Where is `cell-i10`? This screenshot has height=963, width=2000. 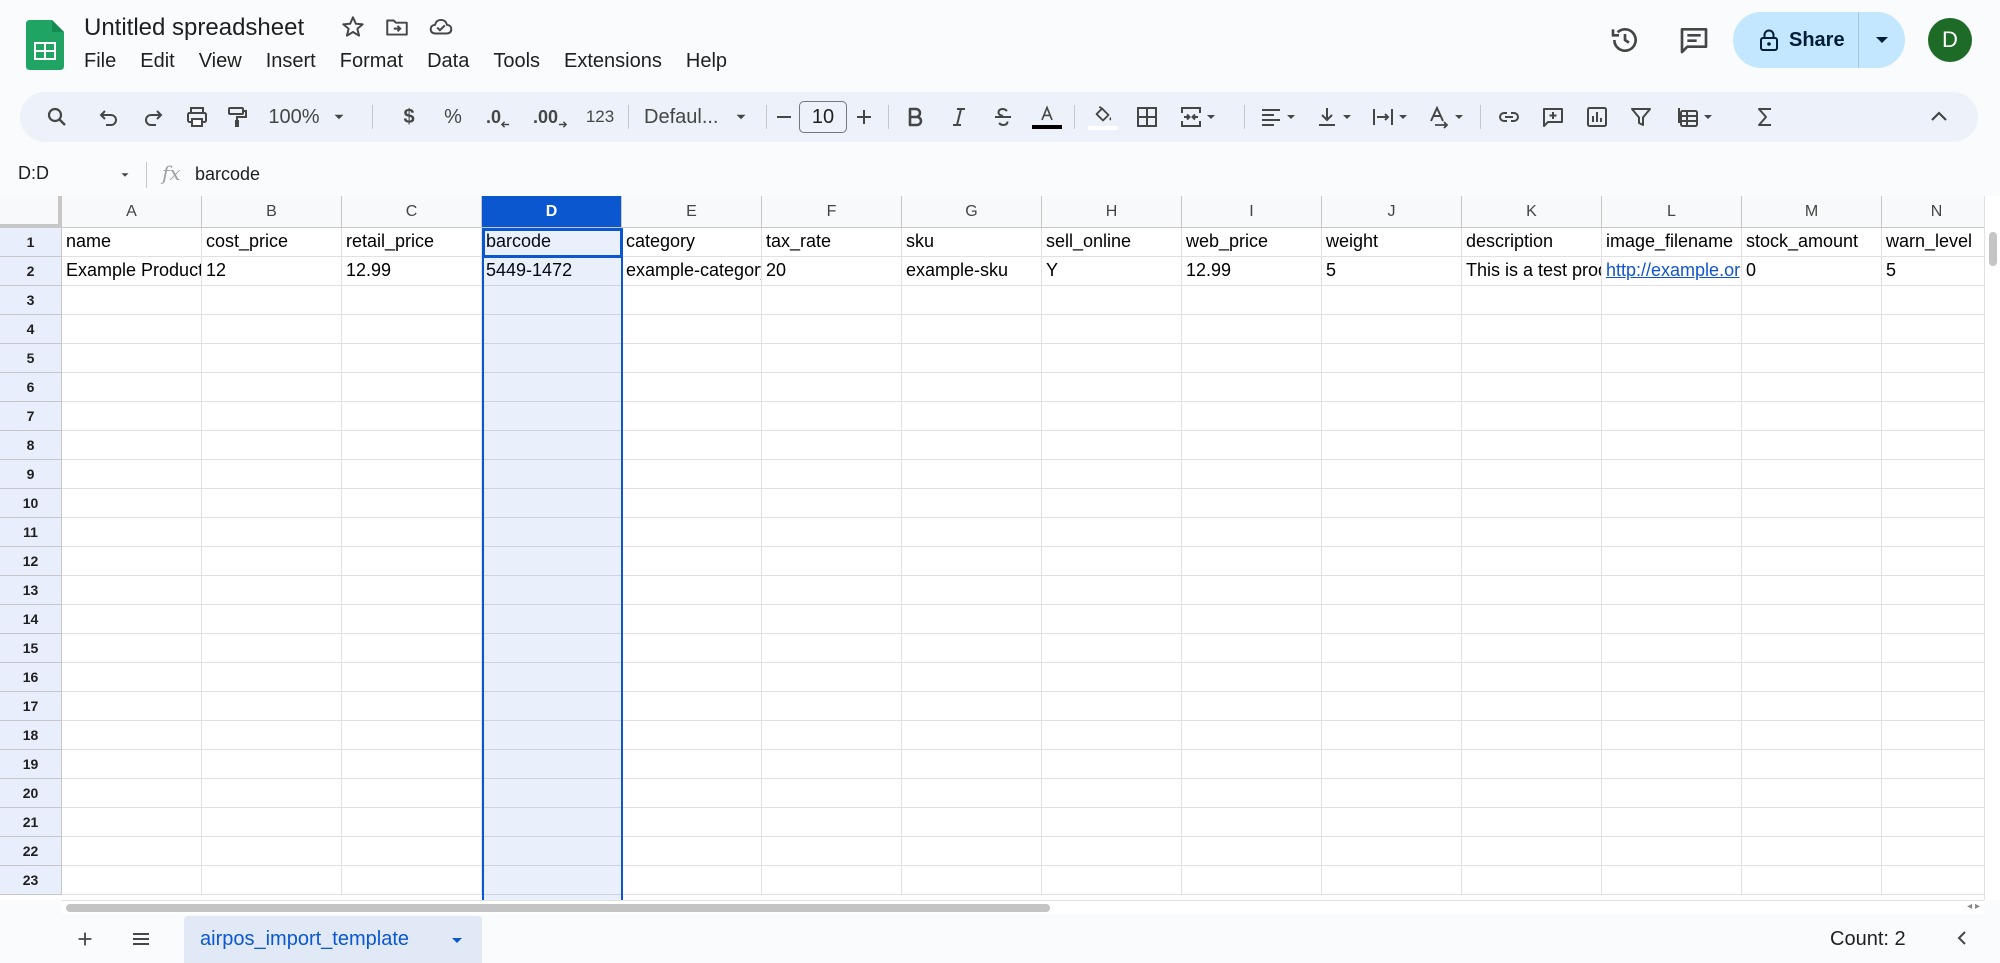 cell-i10 is located at coordinates (1252, 503).